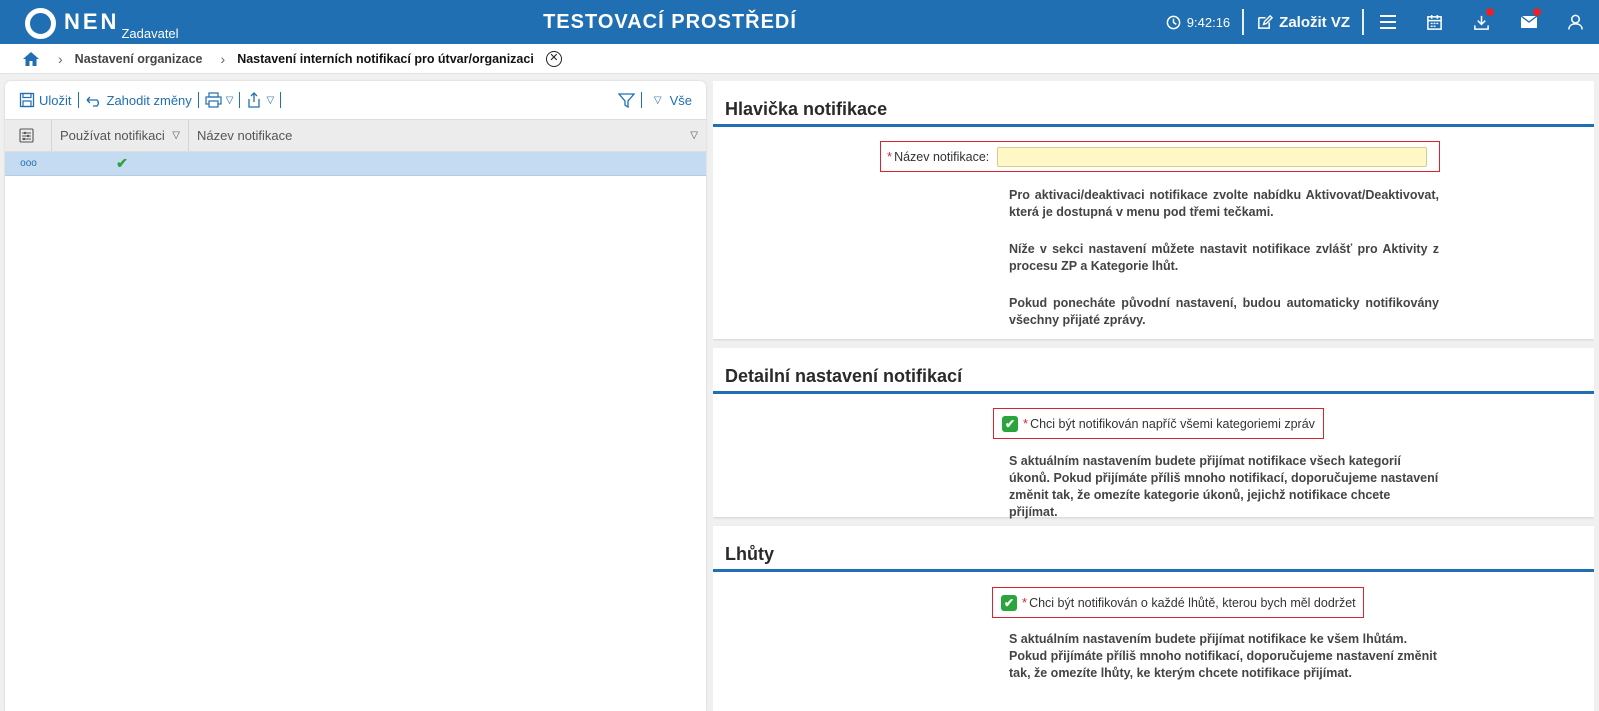  I want to click on messages-button, so click(1528, 22).